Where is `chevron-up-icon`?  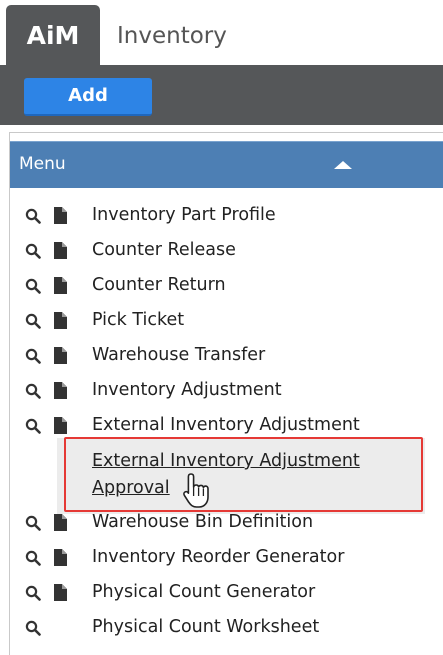 chevron-up-icon is located at coordinates (343, 165).